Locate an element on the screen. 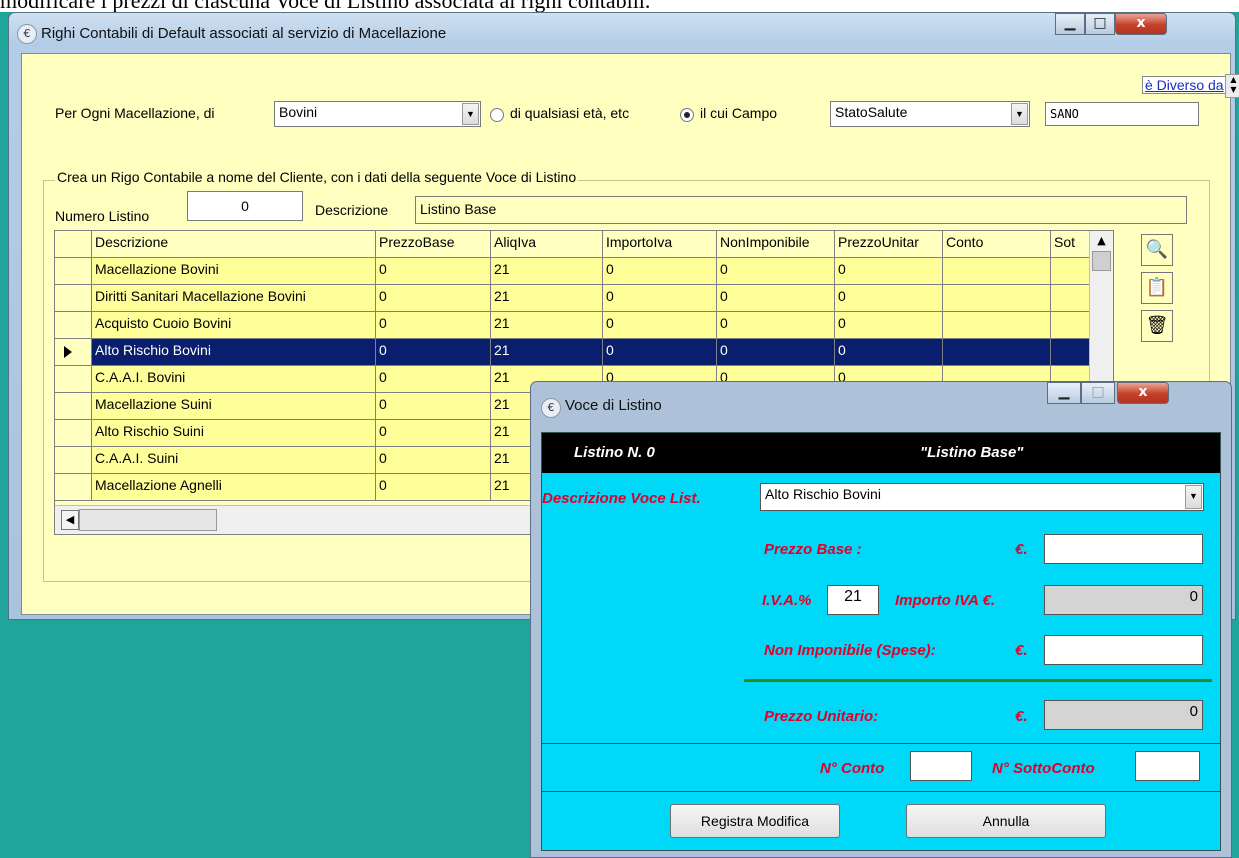 The image size is (1239, 858). grid-column-header: ImportoIva is located at coordinates (660, 244).